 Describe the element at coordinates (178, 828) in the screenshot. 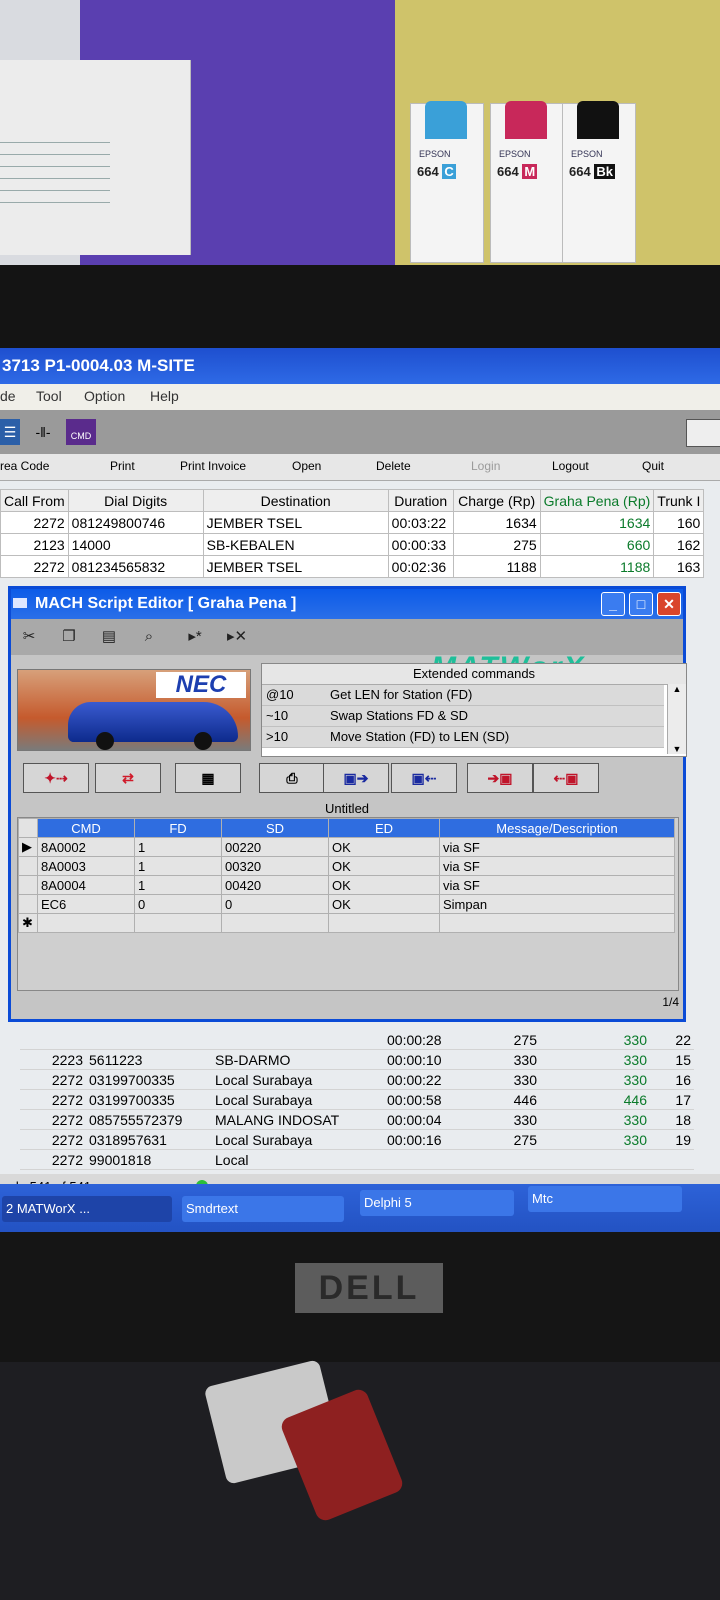

I see `col-fd: FD` at that location.